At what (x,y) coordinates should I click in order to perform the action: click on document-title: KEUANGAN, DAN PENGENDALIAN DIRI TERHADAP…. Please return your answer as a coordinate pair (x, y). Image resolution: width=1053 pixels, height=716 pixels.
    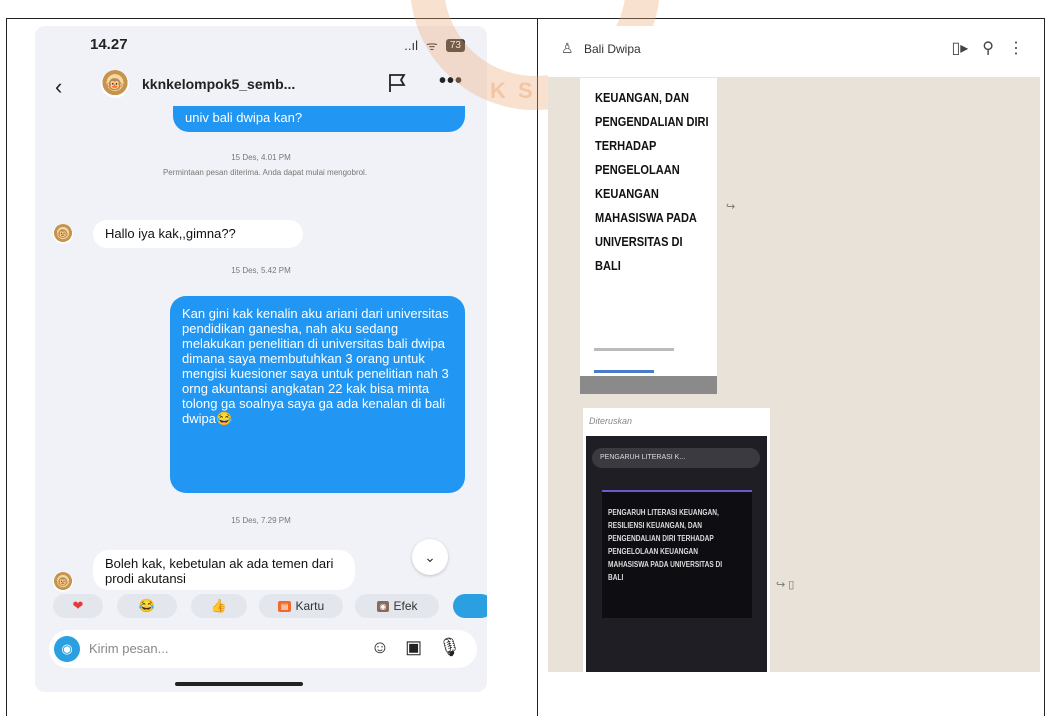
    Looking at the image, I should click on (652, 181).